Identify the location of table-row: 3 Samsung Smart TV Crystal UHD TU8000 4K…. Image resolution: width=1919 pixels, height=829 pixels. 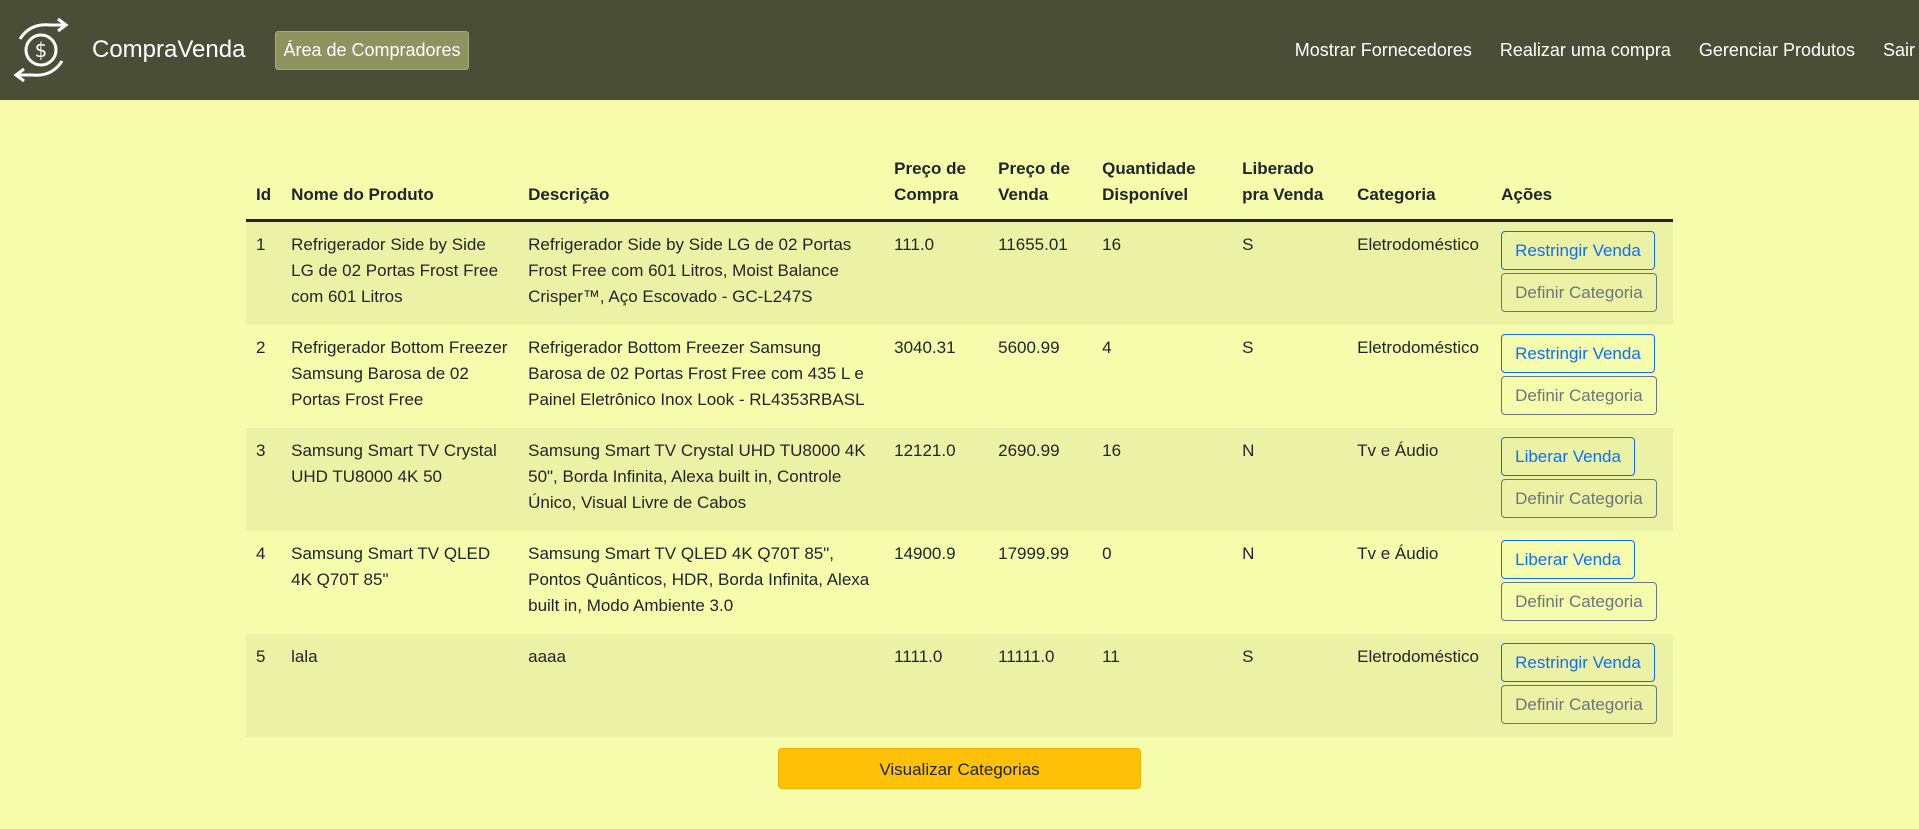
(959, 479).